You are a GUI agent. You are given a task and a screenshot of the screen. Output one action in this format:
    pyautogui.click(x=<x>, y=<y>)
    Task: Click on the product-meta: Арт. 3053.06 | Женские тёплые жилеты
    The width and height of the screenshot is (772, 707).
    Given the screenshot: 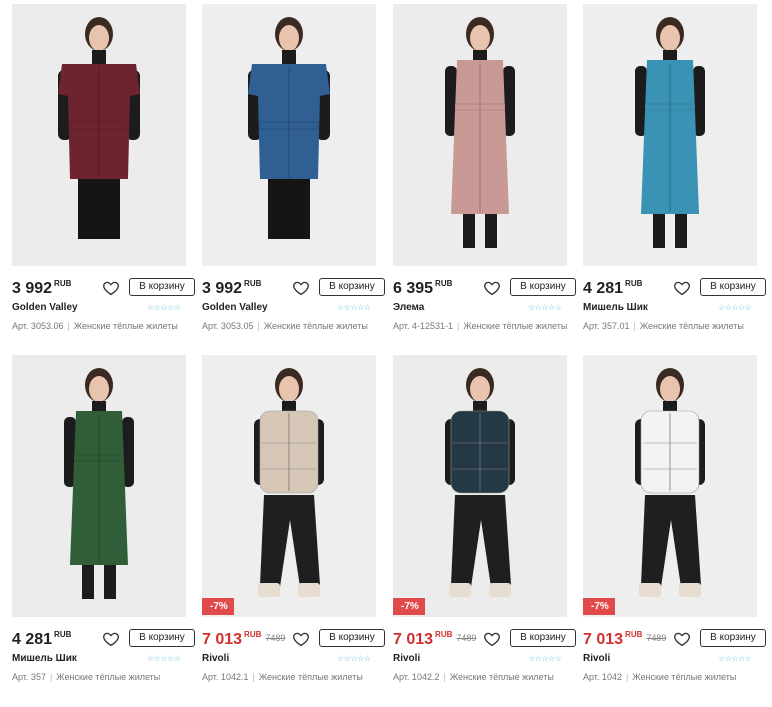 What is the action you would take?
    pyautogui.click(x=95, y=326)
    